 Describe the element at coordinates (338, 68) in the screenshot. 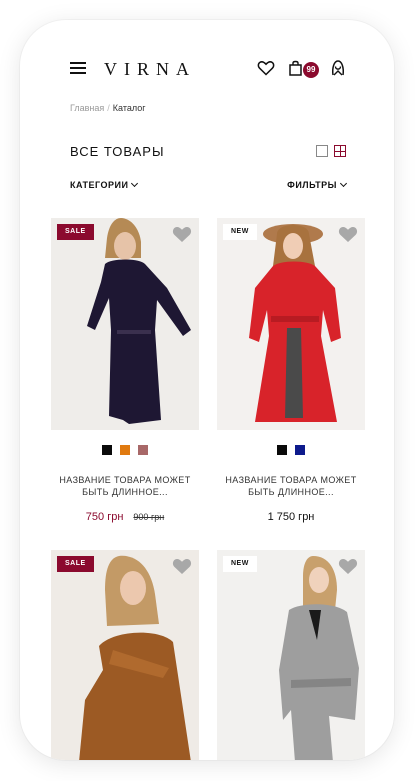

I see `account-icon` at that location.